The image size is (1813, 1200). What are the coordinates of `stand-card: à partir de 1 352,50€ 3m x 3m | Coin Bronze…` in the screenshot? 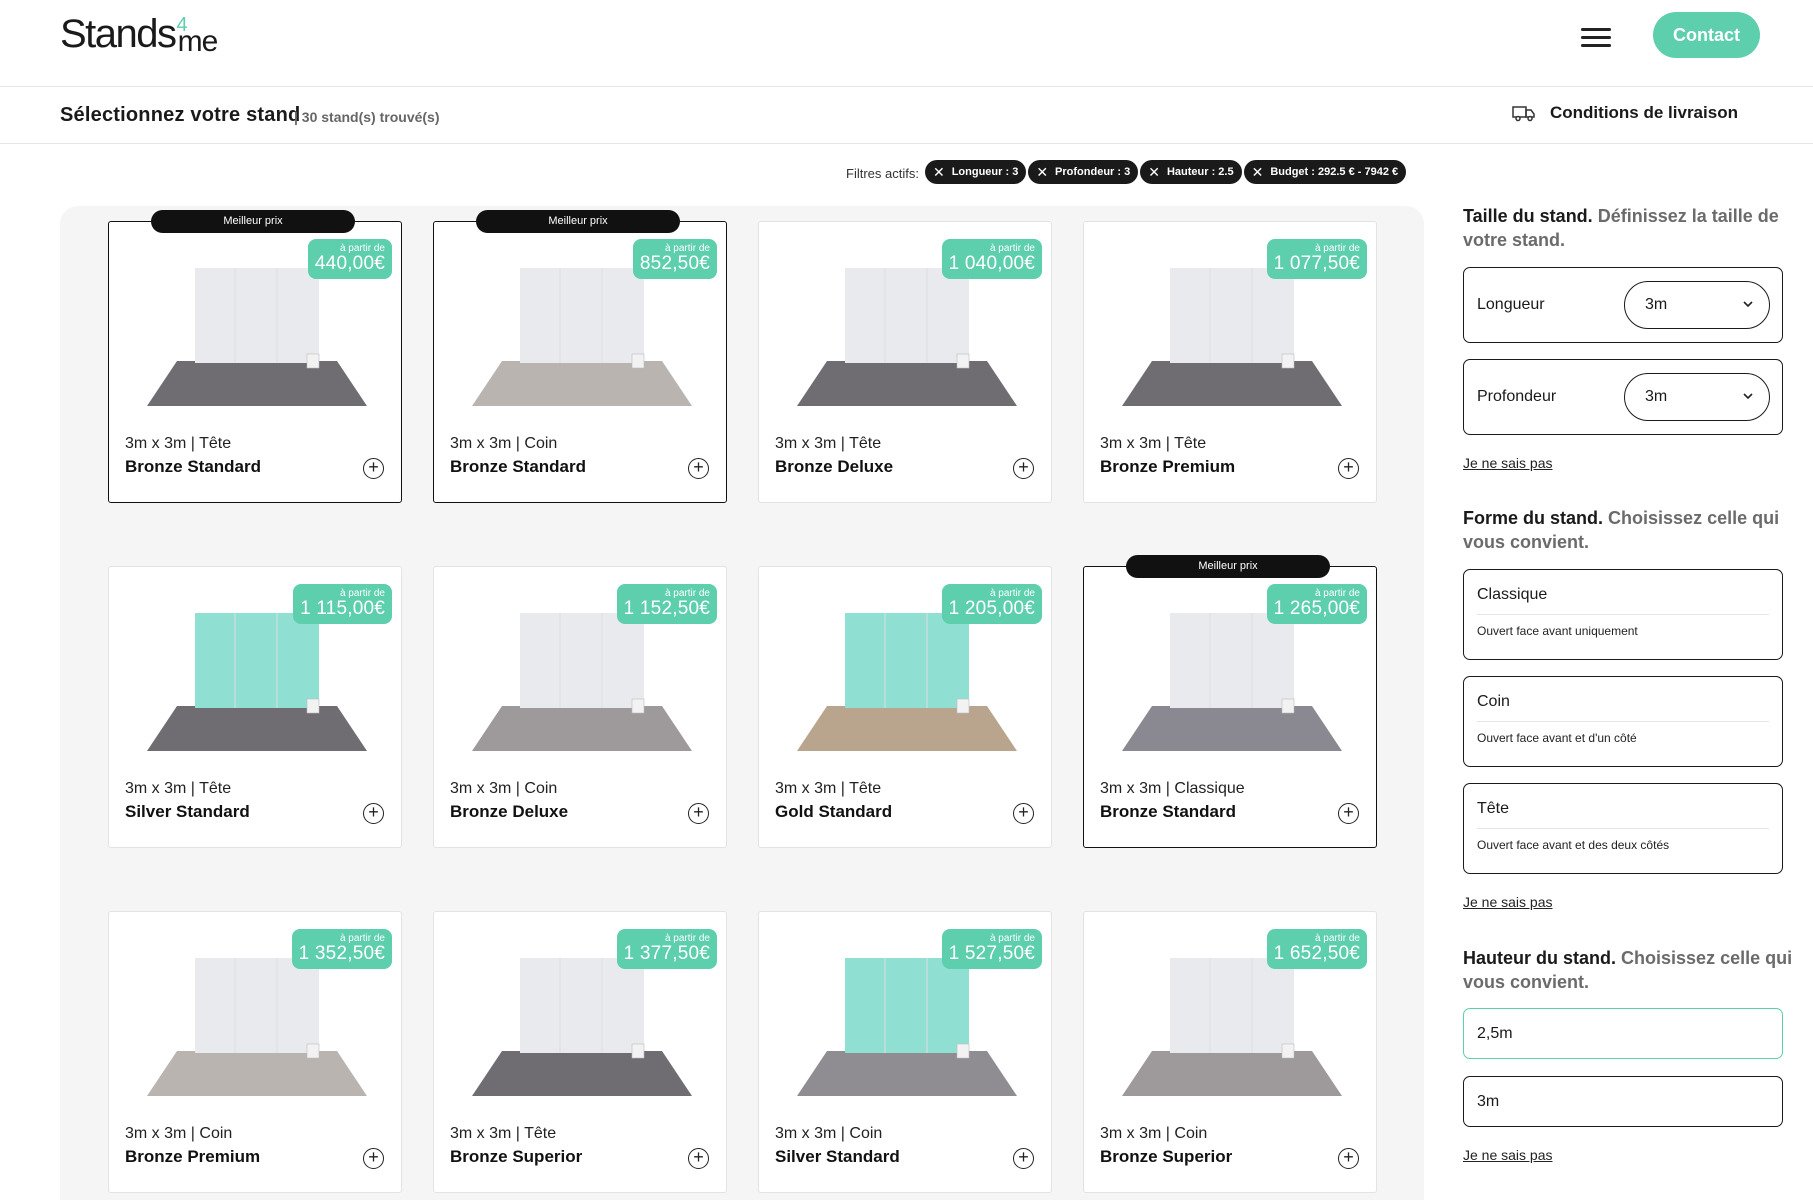 It's located at (255, 1052).